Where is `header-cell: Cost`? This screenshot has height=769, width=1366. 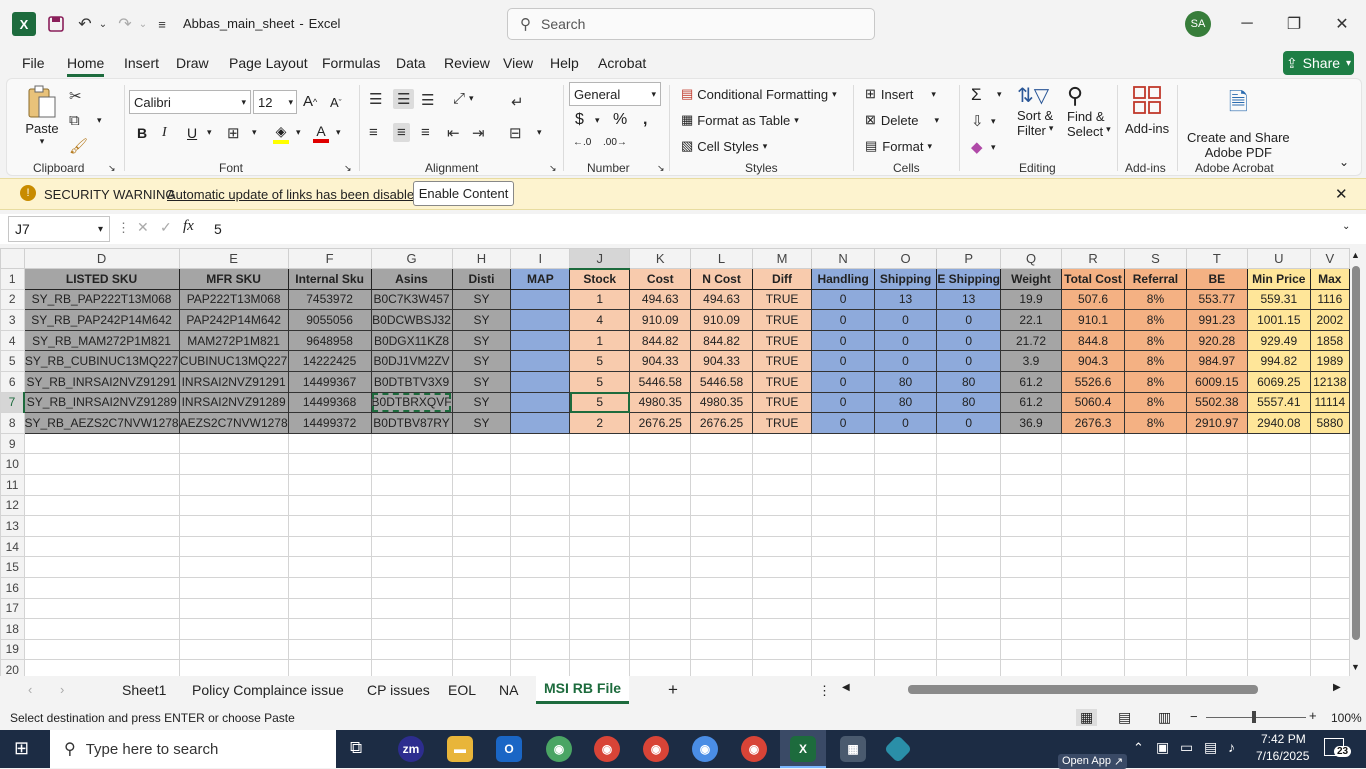
header-cell: Cost is located at coordinates (660, 279).